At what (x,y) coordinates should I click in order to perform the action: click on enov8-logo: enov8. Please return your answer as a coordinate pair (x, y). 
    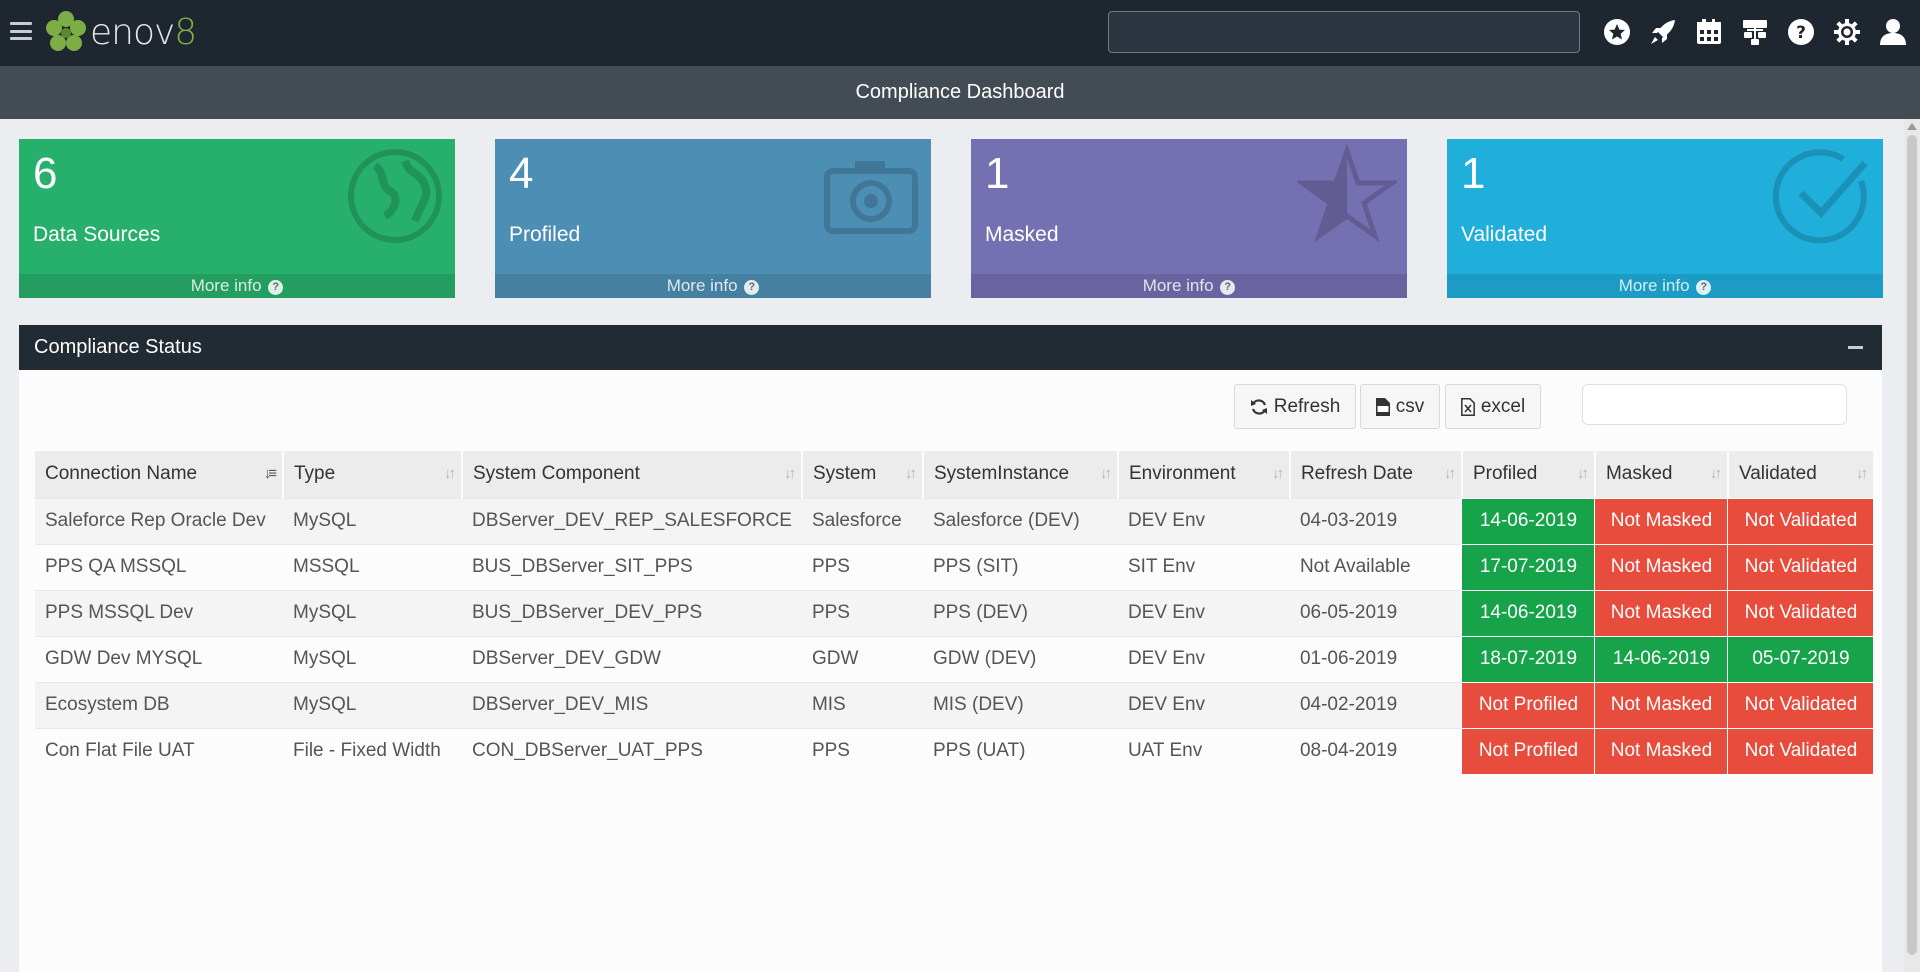
    Looking at the image, I should click on (120, 32).